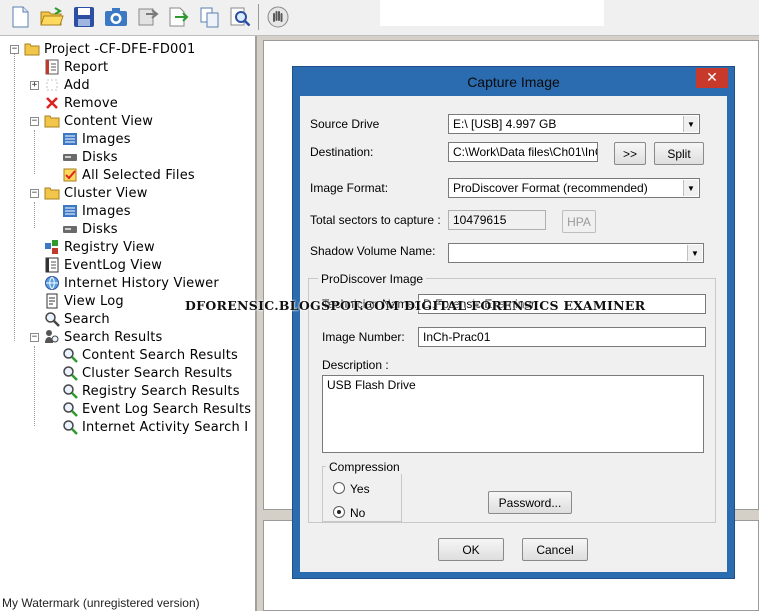  I want to click on source-drive-label: Source Drive, so click(345, 124).